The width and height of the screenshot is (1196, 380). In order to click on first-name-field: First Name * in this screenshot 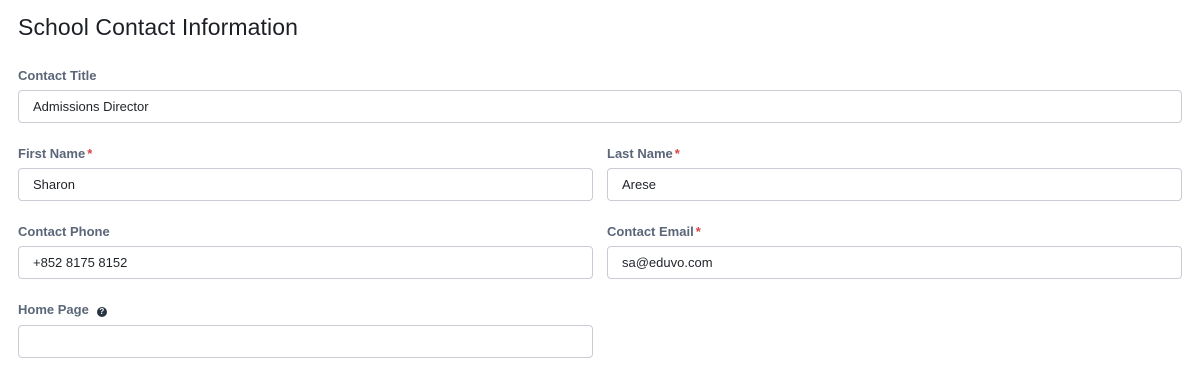, I will do `click(305, 173)`.